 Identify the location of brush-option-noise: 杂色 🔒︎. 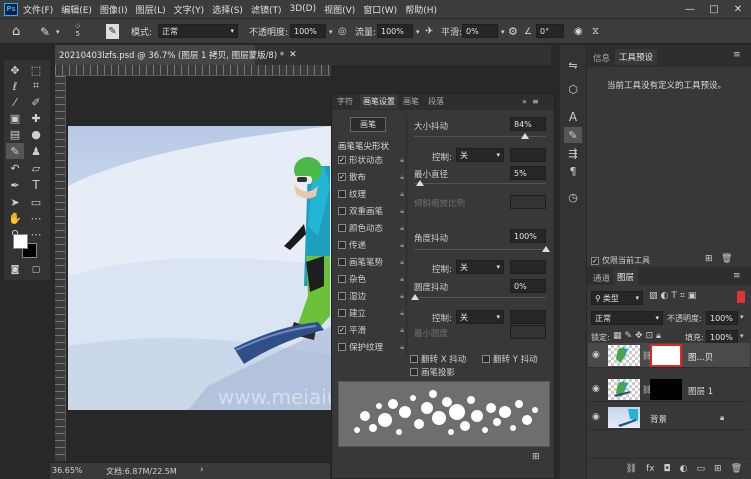
(371, 279).